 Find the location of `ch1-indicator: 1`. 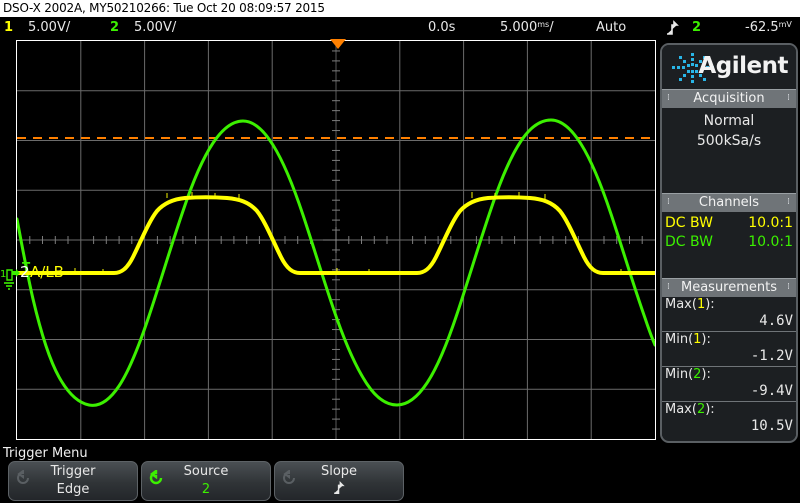

ch1-indicator: 1 is located at coordinates (8, 28).